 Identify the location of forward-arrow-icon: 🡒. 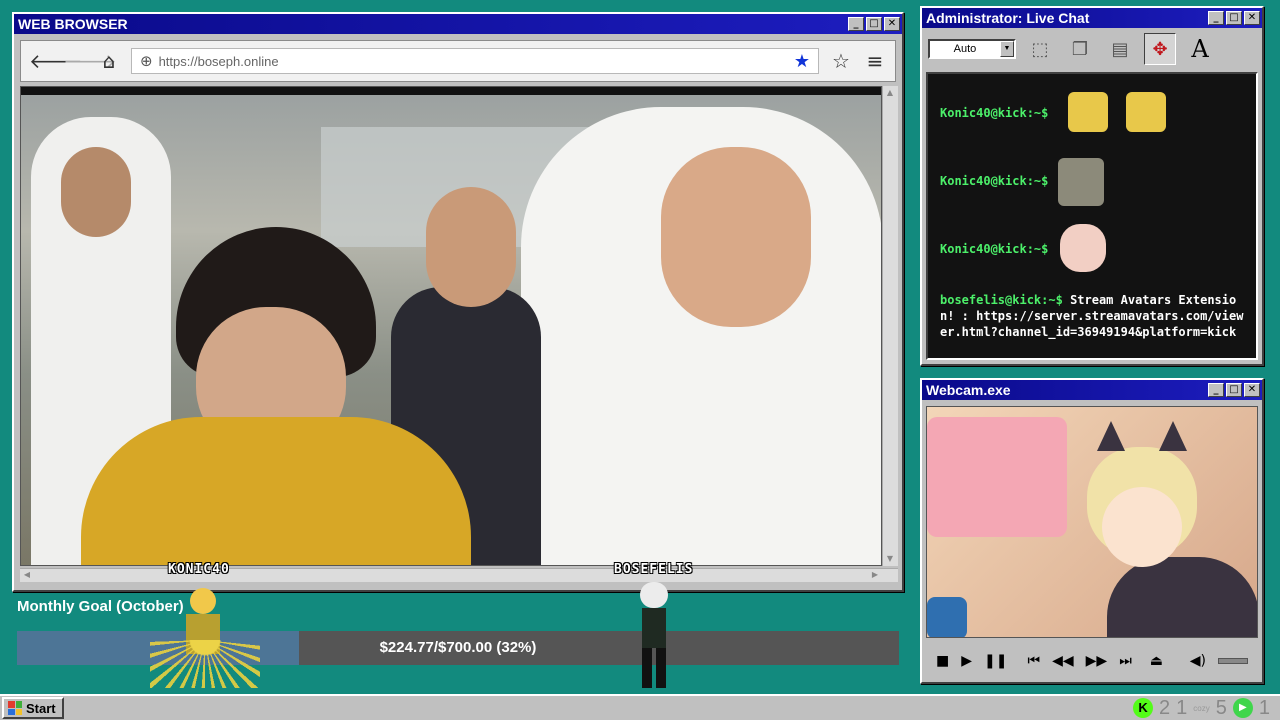
(90, 61).